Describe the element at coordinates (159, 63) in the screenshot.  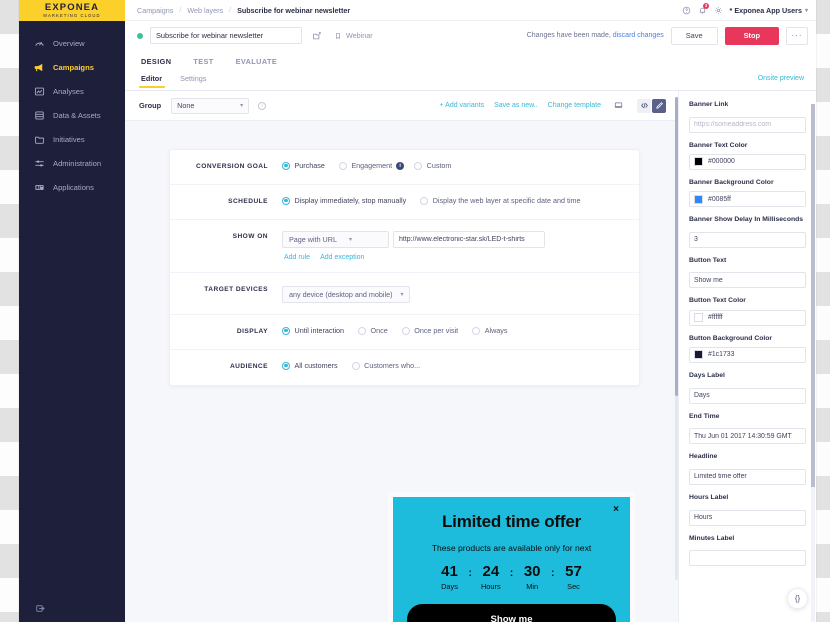
I see `tab-design: DESIGN` at that location.